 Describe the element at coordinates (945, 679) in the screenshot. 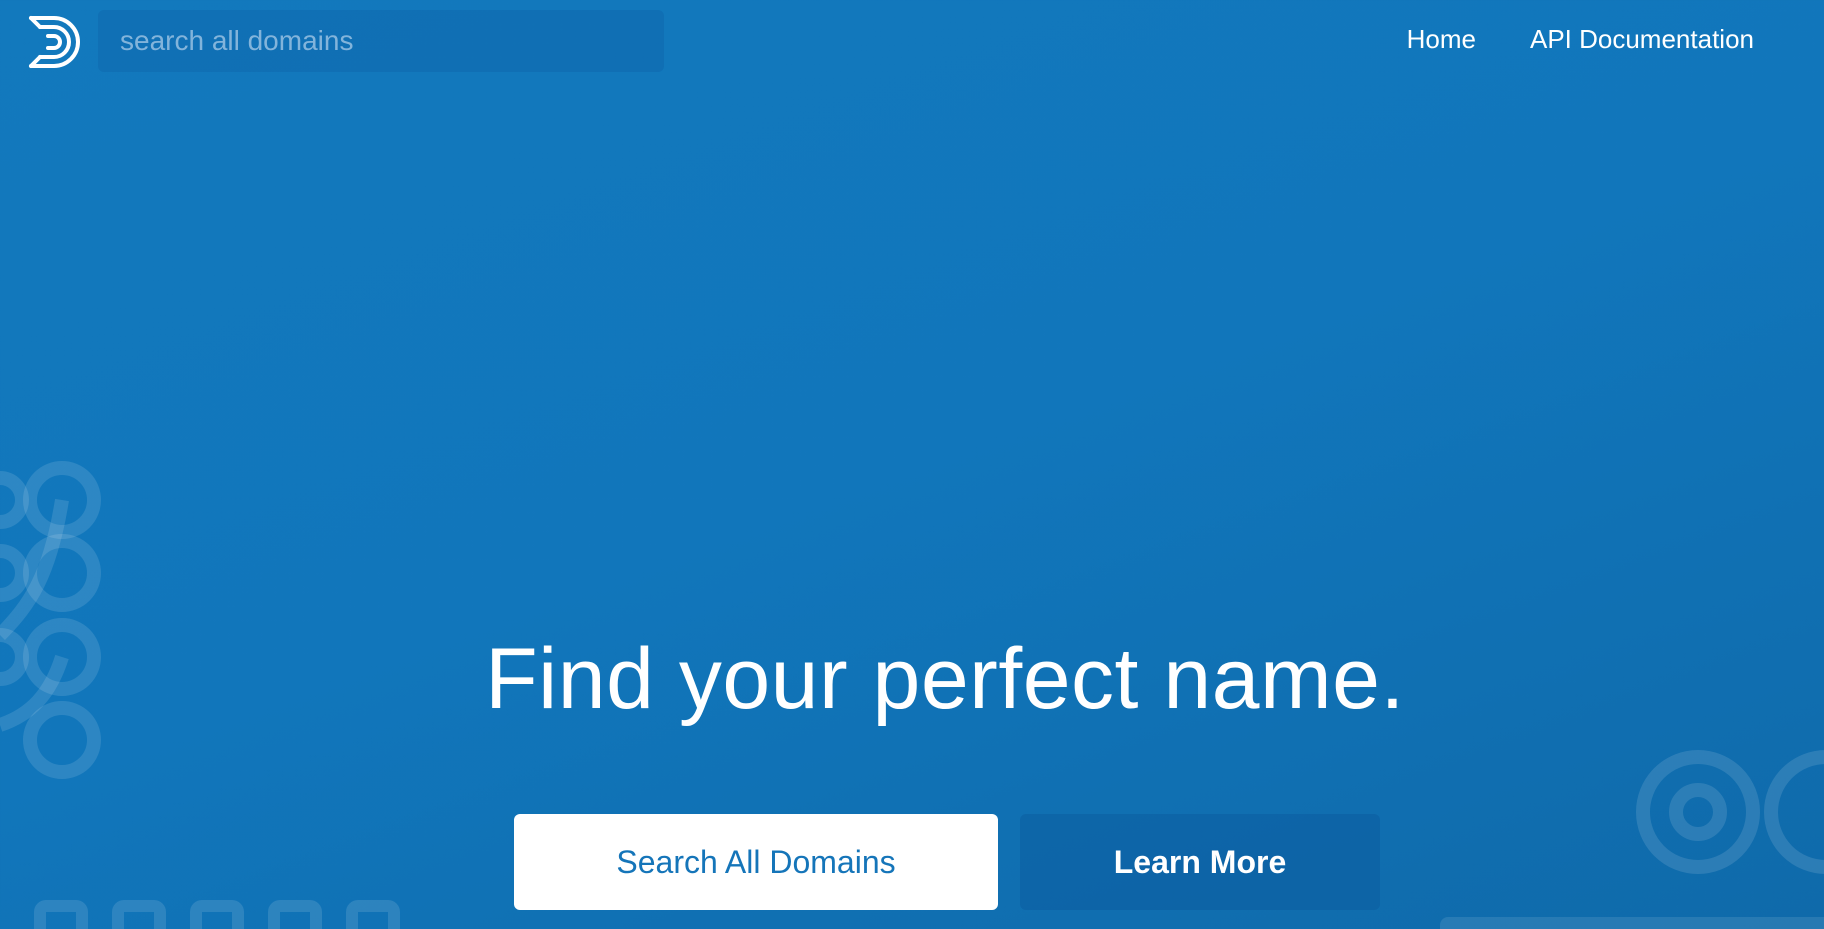

I see `hero-title: Find your perfect name.` at that location.